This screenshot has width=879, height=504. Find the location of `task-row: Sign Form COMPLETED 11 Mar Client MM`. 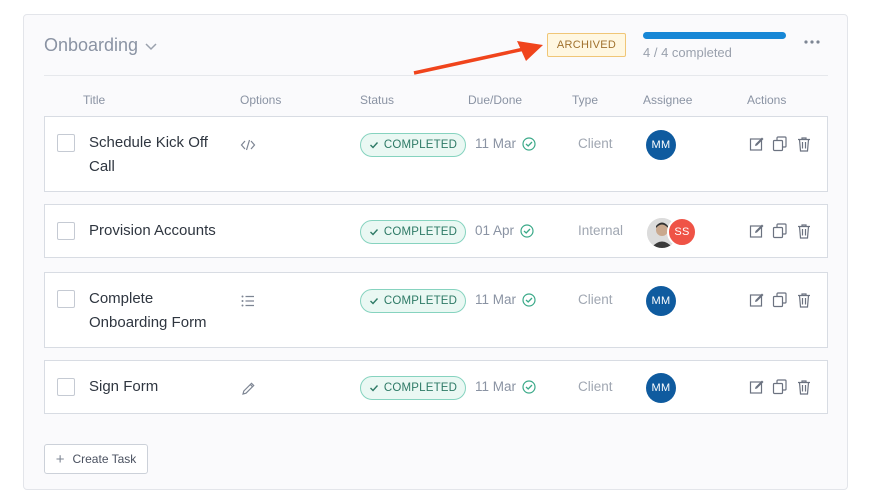

task-row: Sign Form COMPLETED 11 Mar Client MM is located at coordinates (436, 387).